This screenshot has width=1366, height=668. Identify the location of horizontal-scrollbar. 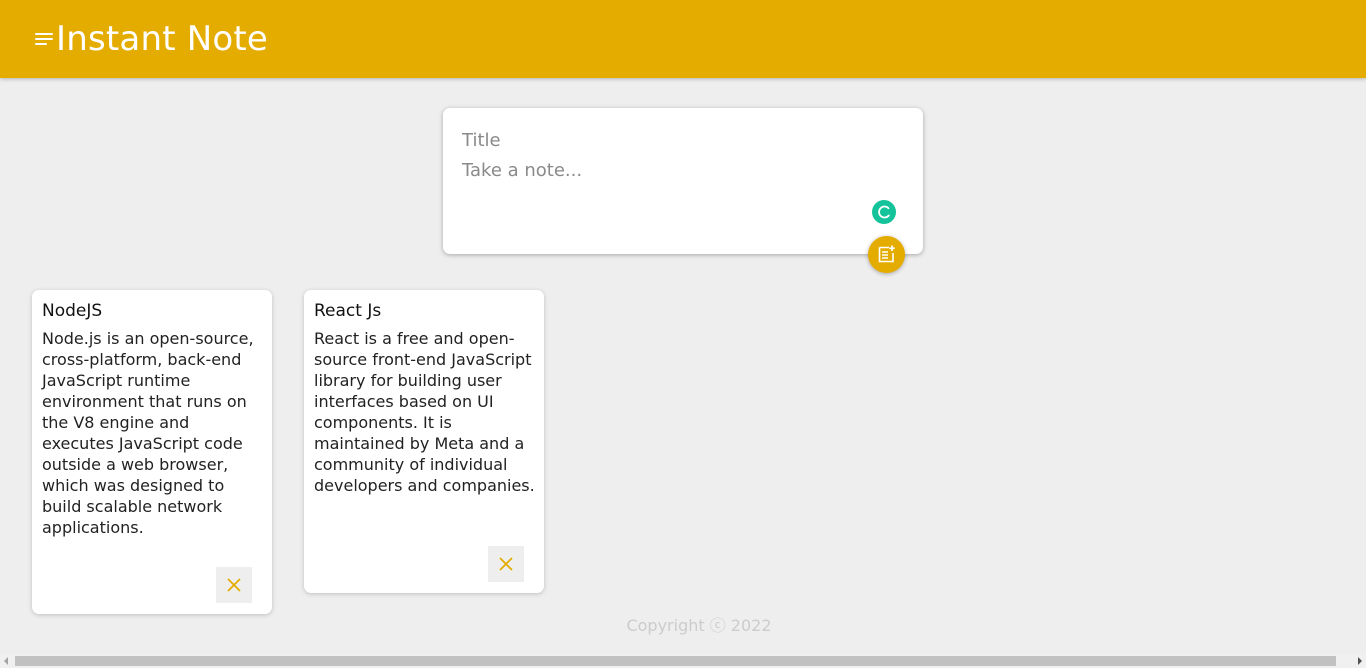
(683, 661).